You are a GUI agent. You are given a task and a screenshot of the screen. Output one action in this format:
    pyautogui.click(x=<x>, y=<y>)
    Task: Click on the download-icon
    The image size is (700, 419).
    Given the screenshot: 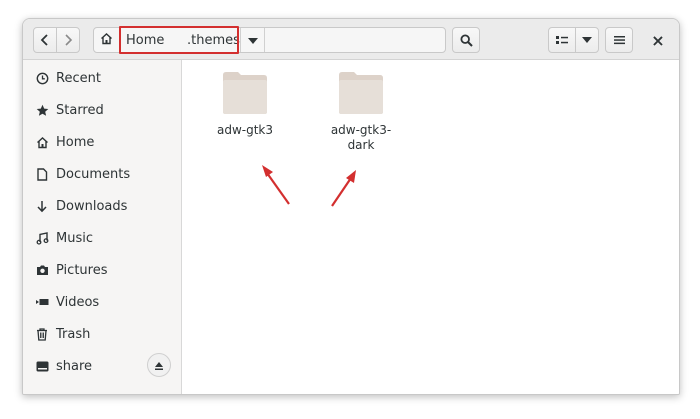 What is the action you would take?
    pyautogui.click(x=42, y=206)
    